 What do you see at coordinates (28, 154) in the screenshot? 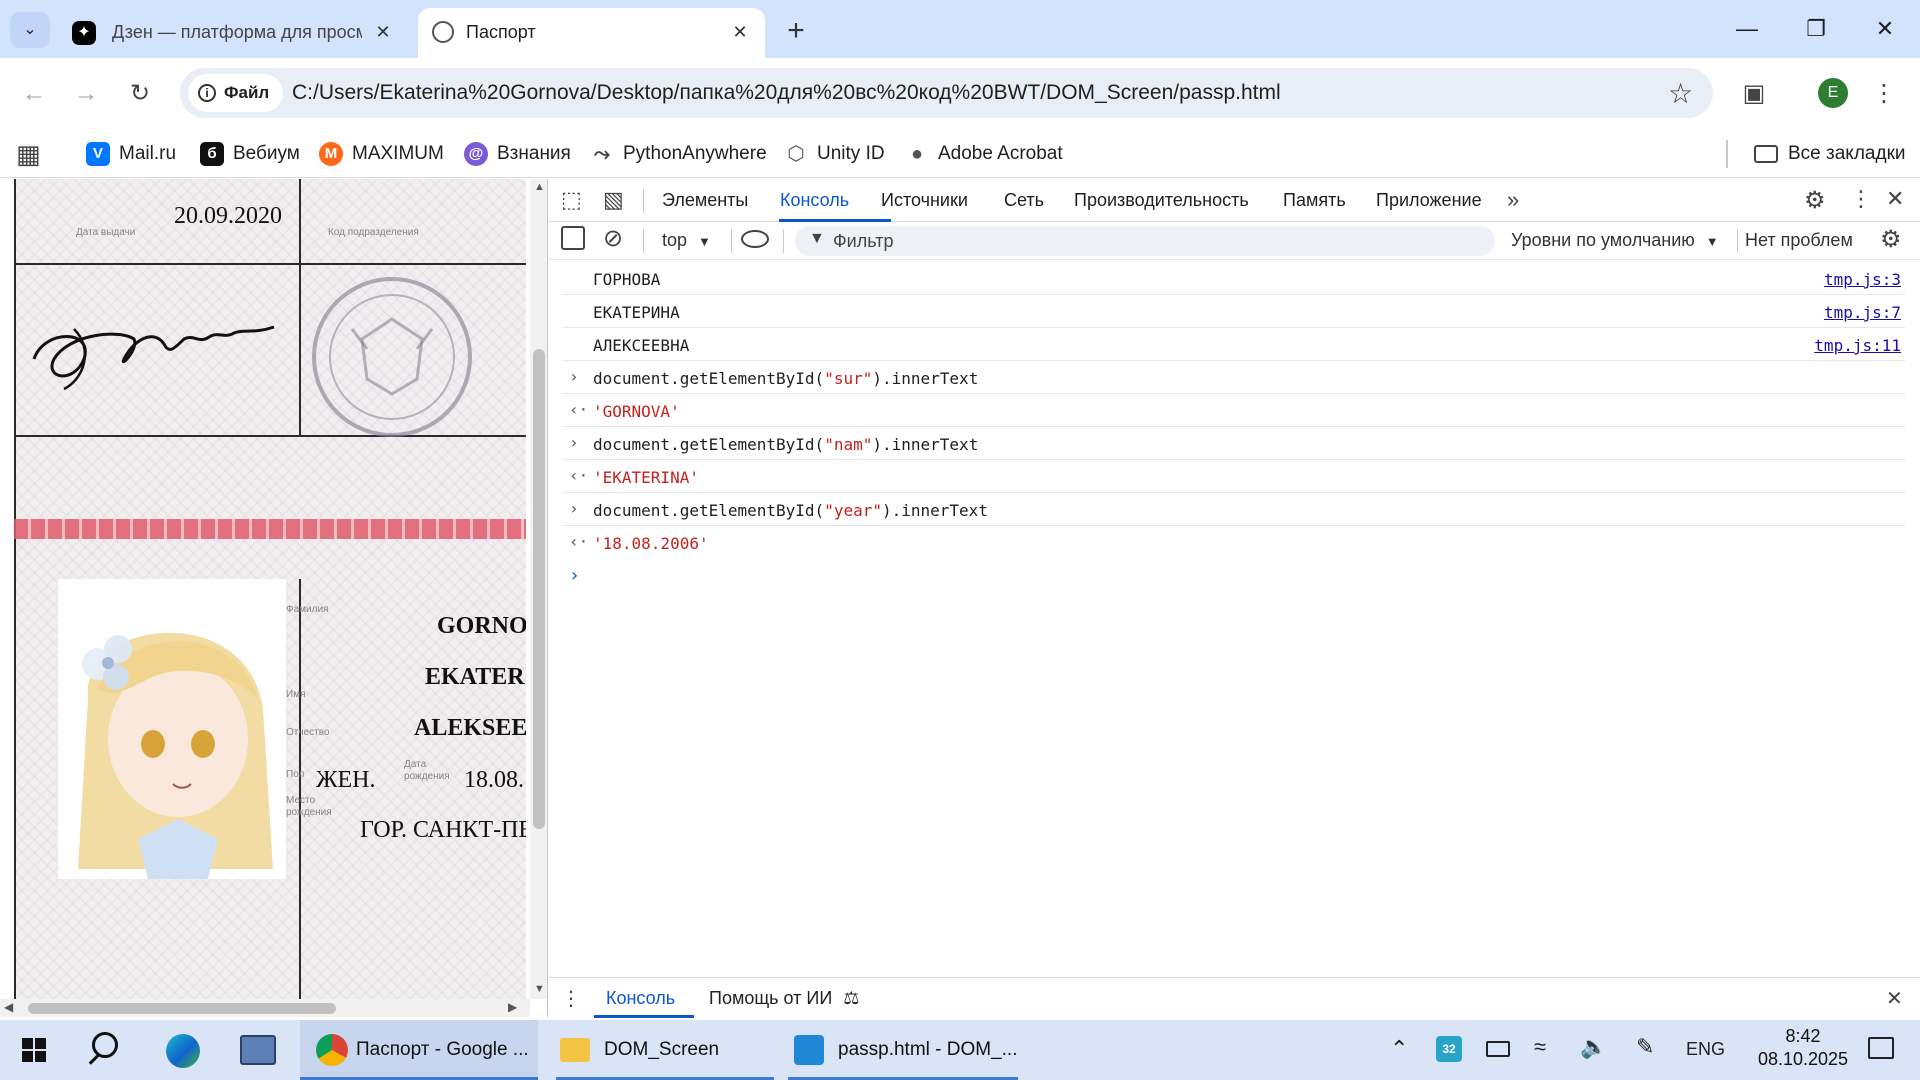
I see `apps-grid-icon: ▦` at bounding box center [28, 154].